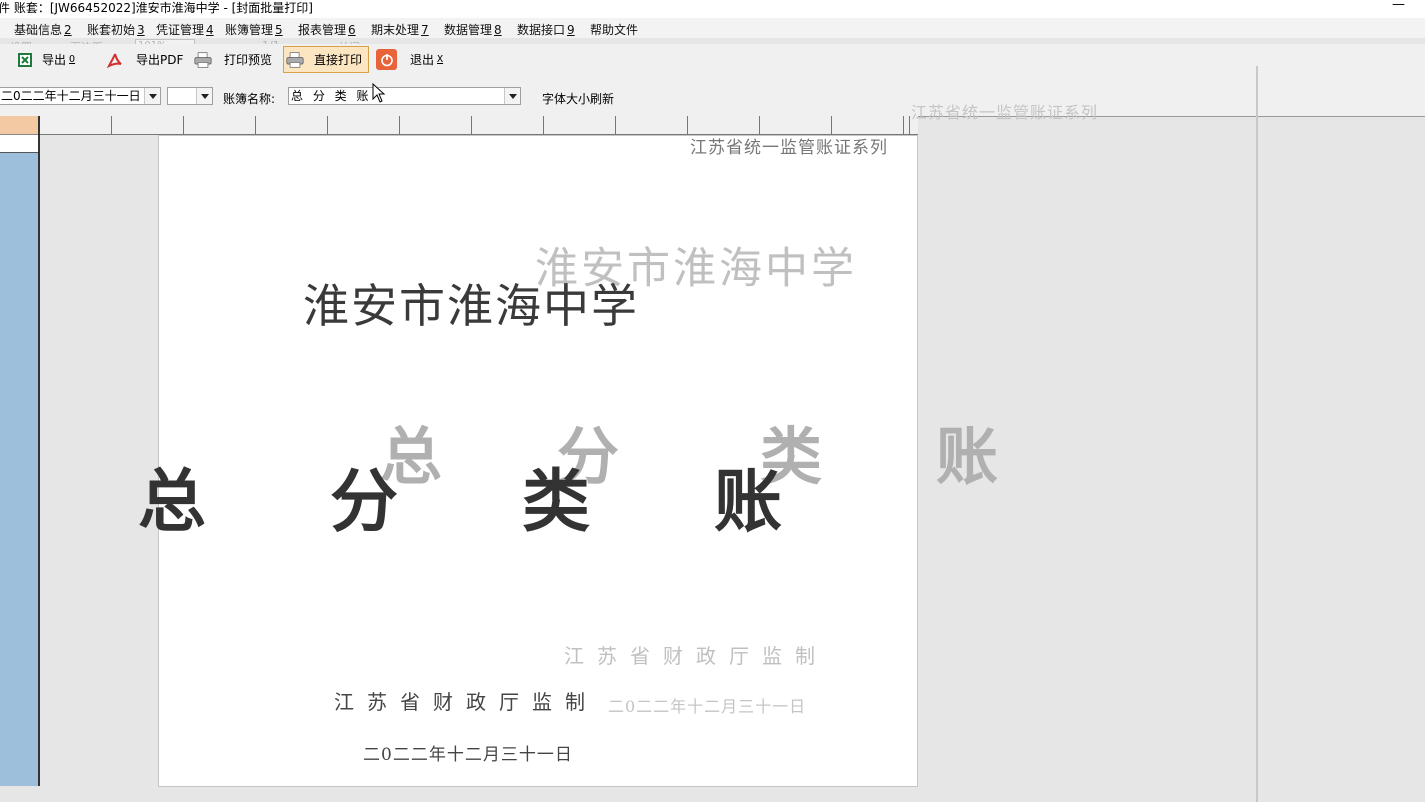  What do you see at coordinates (468, 755) in the screenshot?
I see `cover-date: 二0二二年十二月三十一日` at bounding box center [468, 755].